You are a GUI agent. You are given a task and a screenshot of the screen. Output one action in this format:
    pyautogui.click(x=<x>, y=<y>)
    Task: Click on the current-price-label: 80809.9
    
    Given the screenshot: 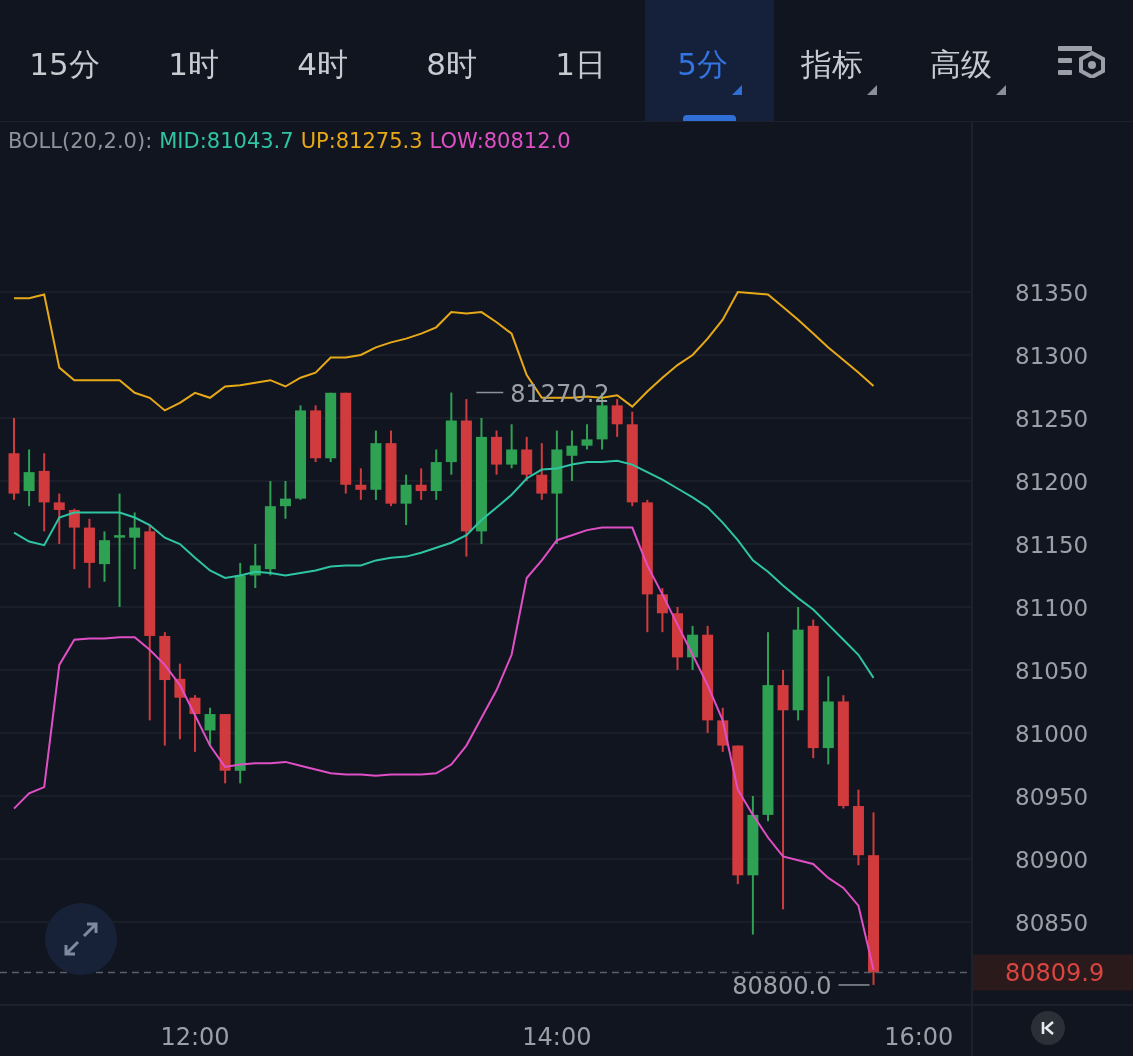 What is the action you would take?
    pyautogui.click(x=1055, y=973)
    